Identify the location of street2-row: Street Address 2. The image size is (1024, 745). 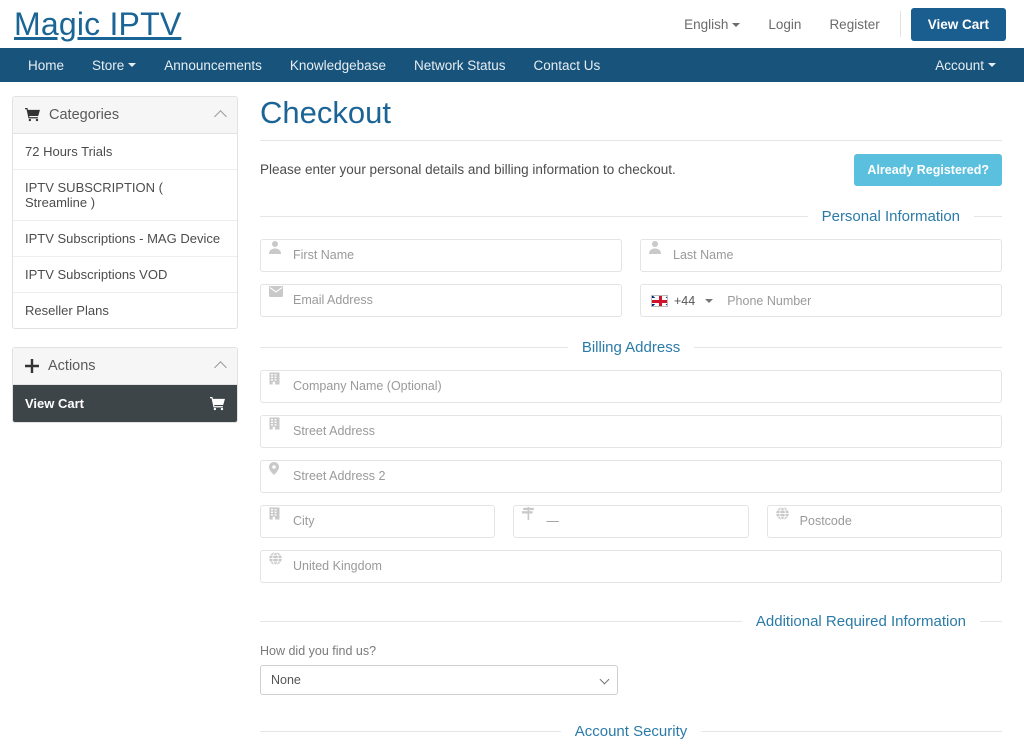
(631, 477).